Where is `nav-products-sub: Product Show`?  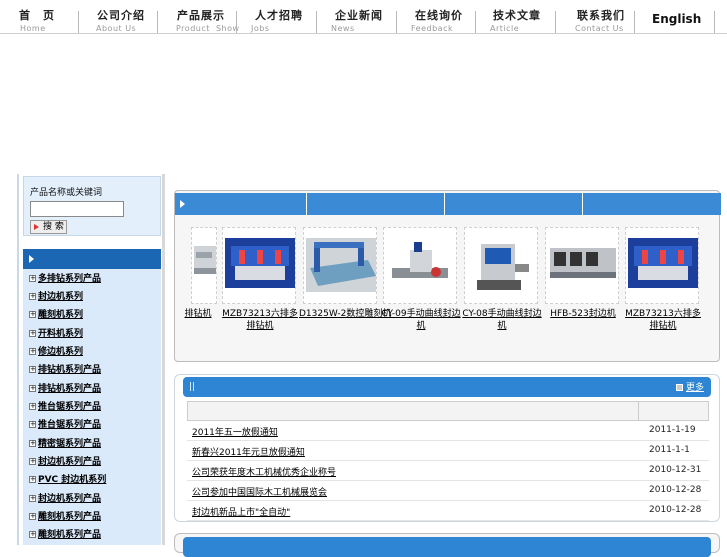
nav-products-sub: Product Show is located at coordinates (208, 28).